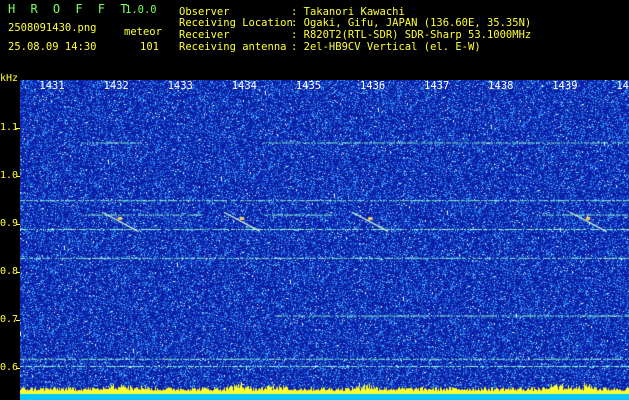 This screenshot has width=629, height=400. I want to click on mode-label: meteor, so click(143, 32).